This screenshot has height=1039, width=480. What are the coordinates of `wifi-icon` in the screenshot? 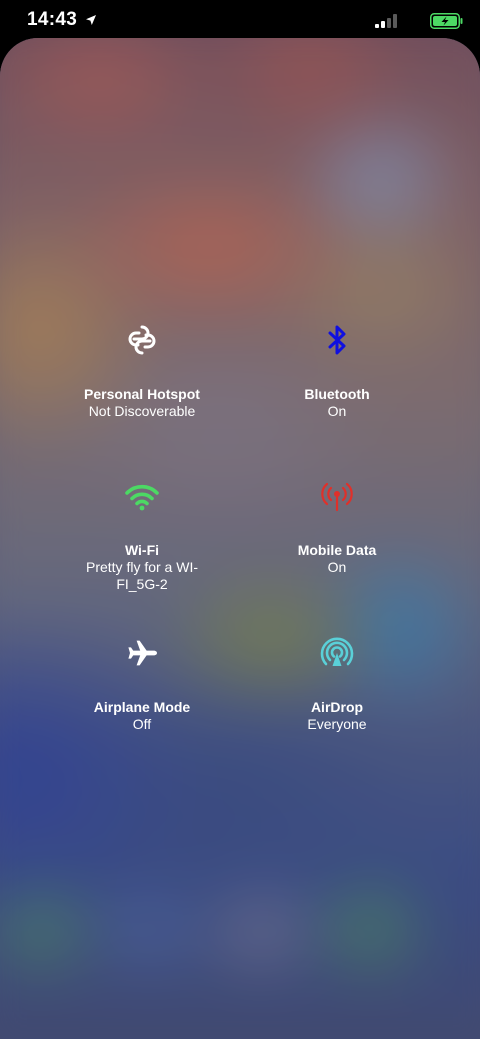 It's located at (142, 497).